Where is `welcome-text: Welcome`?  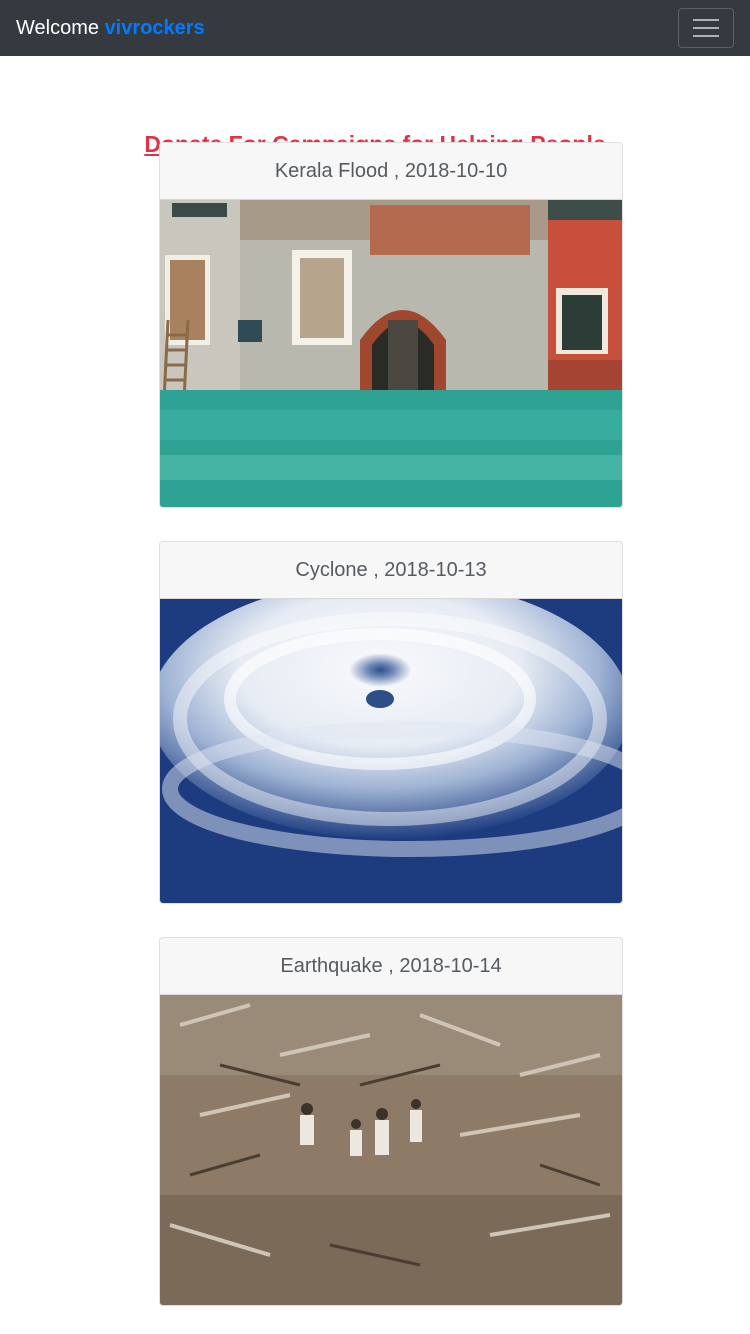
welcome-text: Welcome is located at coordinates (57, 27).